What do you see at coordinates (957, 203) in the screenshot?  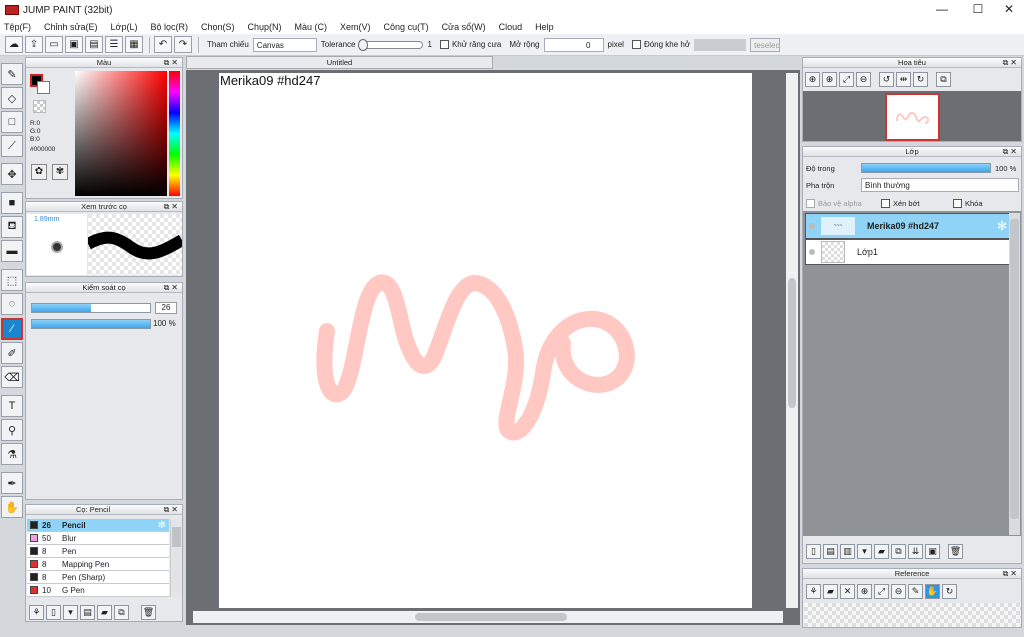 I see `lock-checkbox` at bounding box center [957, 203].